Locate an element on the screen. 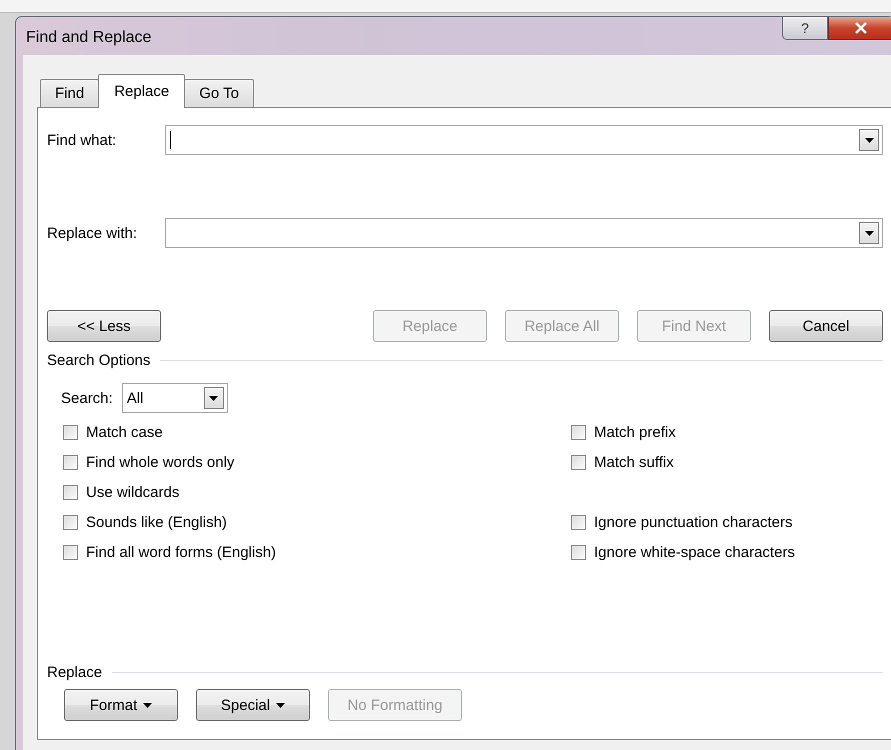 This screenshot has height=750, width=891. tab: Replace is located at coordinates (142, 91).